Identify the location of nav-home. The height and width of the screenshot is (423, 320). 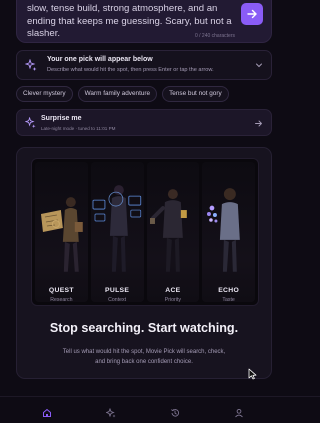
(47, 411).